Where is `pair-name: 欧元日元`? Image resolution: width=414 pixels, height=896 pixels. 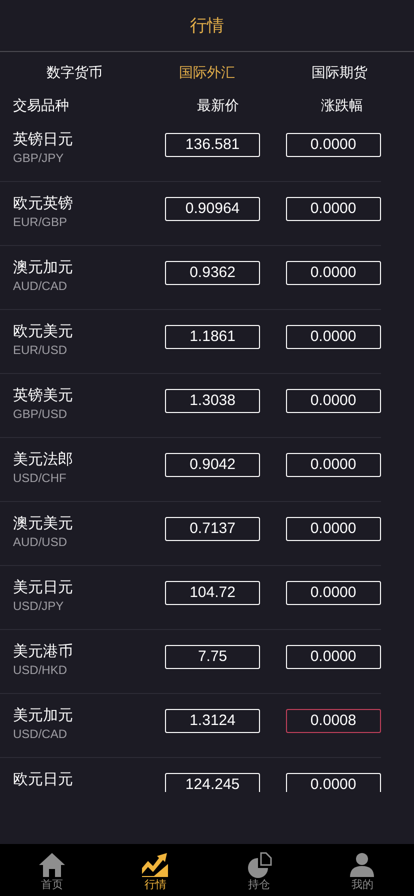 pair-name: 欧元日元 is located at coordinates (43, 780).